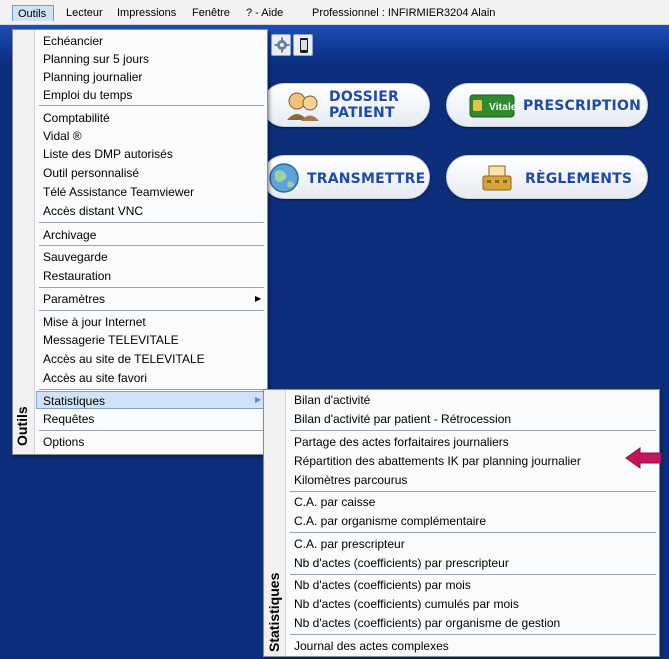 The width and height of the screenshot is (669, 659). Describe the element at coordinates (281, 45) in the screenshot. I see `gear-icon` at that location.